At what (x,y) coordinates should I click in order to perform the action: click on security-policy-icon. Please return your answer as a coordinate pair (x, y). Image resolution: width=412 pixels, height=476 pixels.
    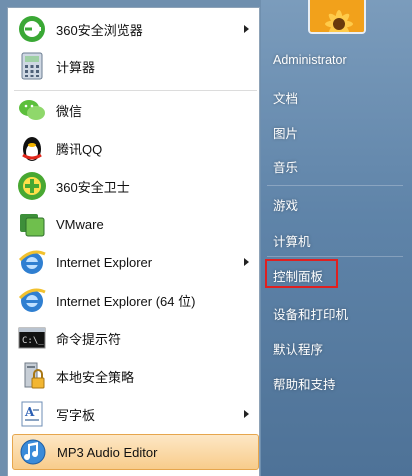
    Looking at the image, I should click on (32, 376).